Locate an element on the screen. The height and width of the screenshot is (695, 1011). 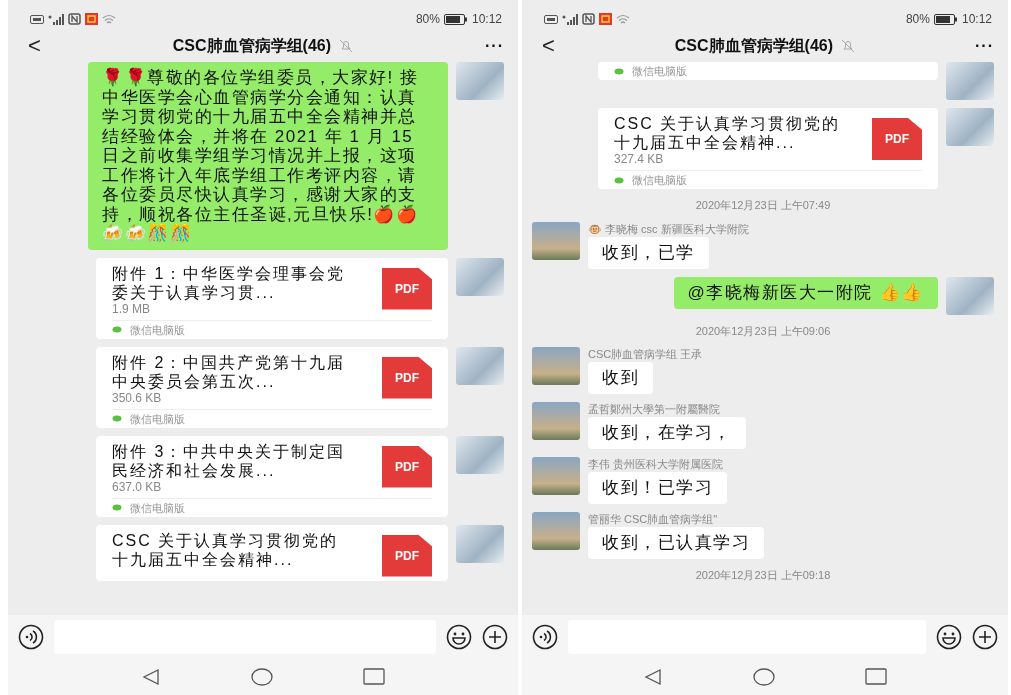
message-bubble: @李晓梅新医大一附院 👍👍 is located at coordinates (805, 292).